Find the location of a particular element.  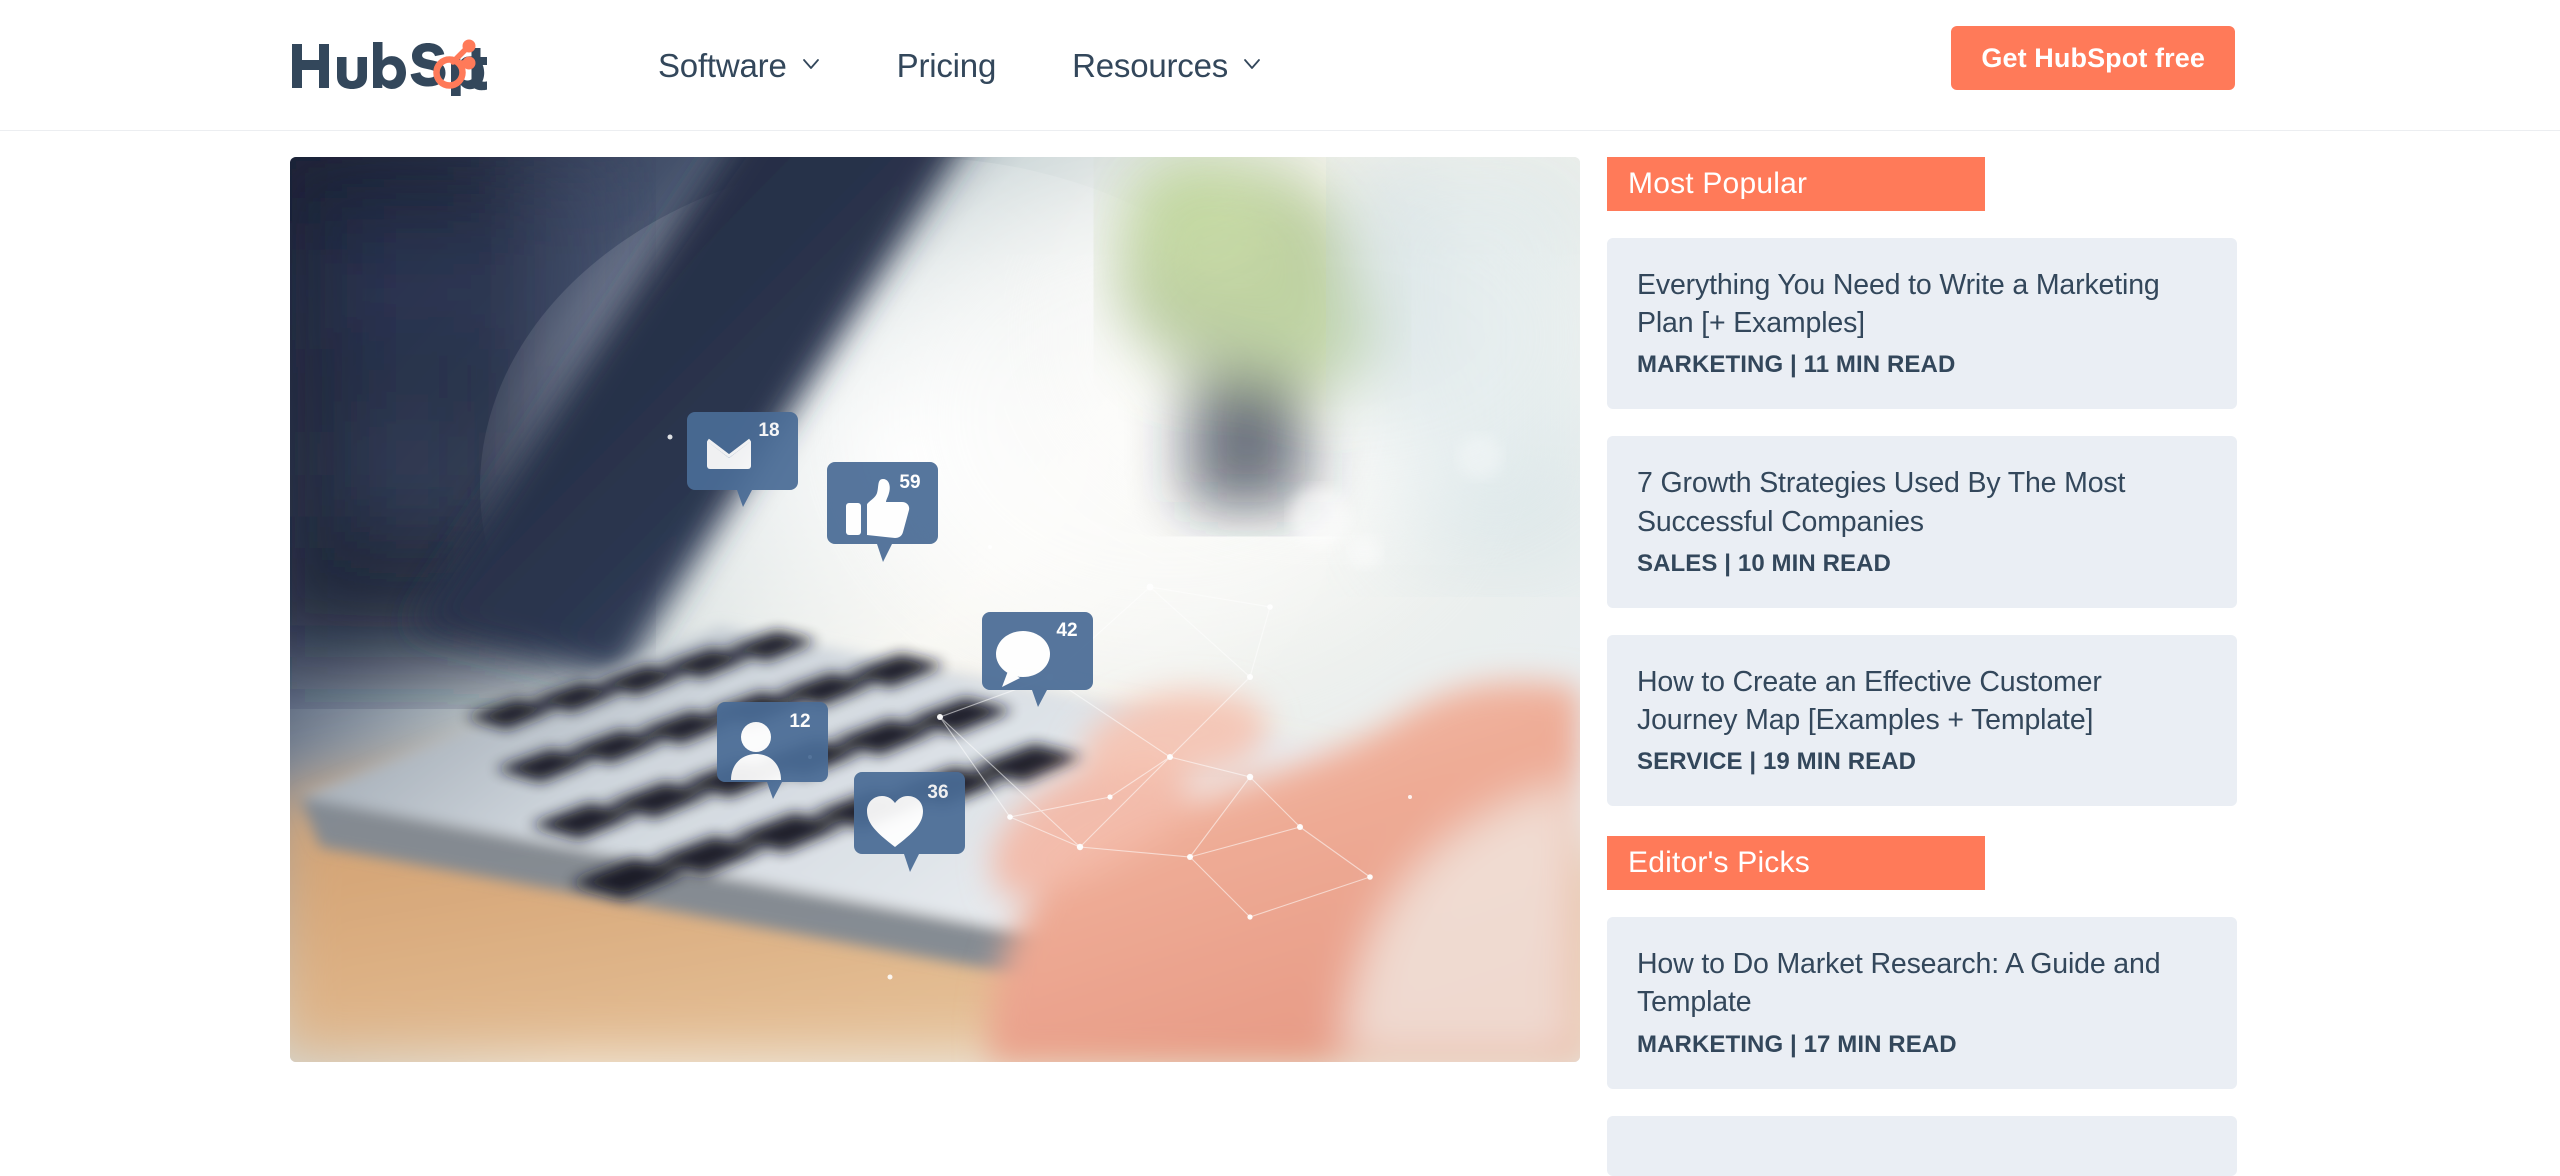

hubspot-logo-icon is located at coordinates (389, 67).